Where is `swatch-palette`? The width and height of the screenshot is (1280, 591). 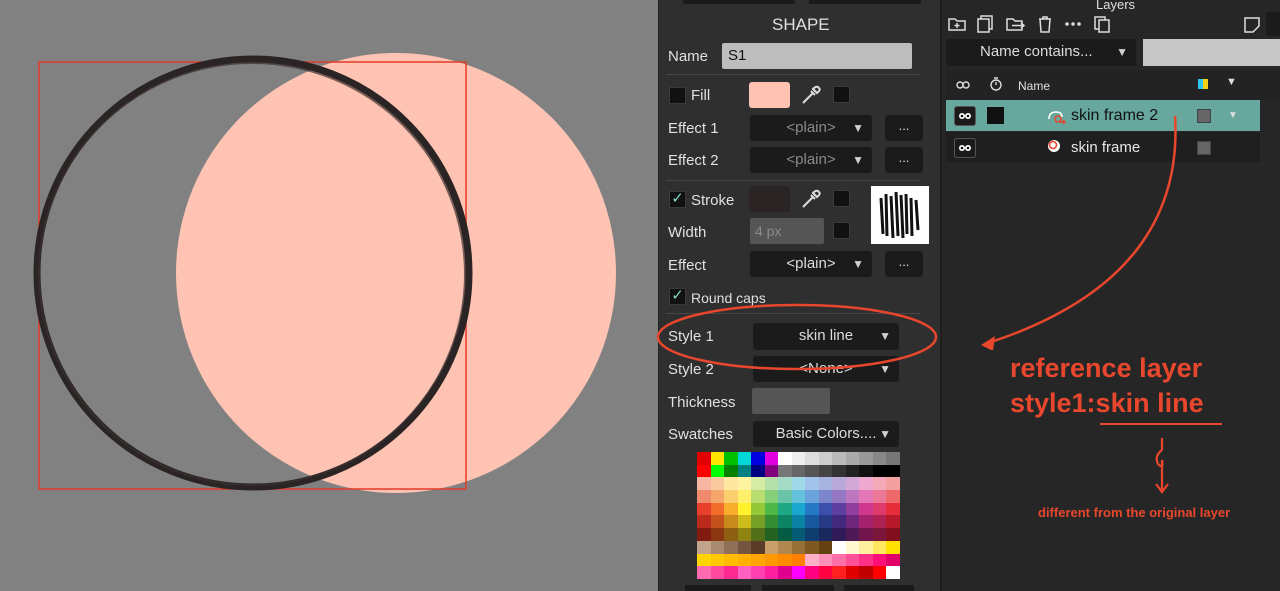
swatch-palette is located at coordinates (798, 515).